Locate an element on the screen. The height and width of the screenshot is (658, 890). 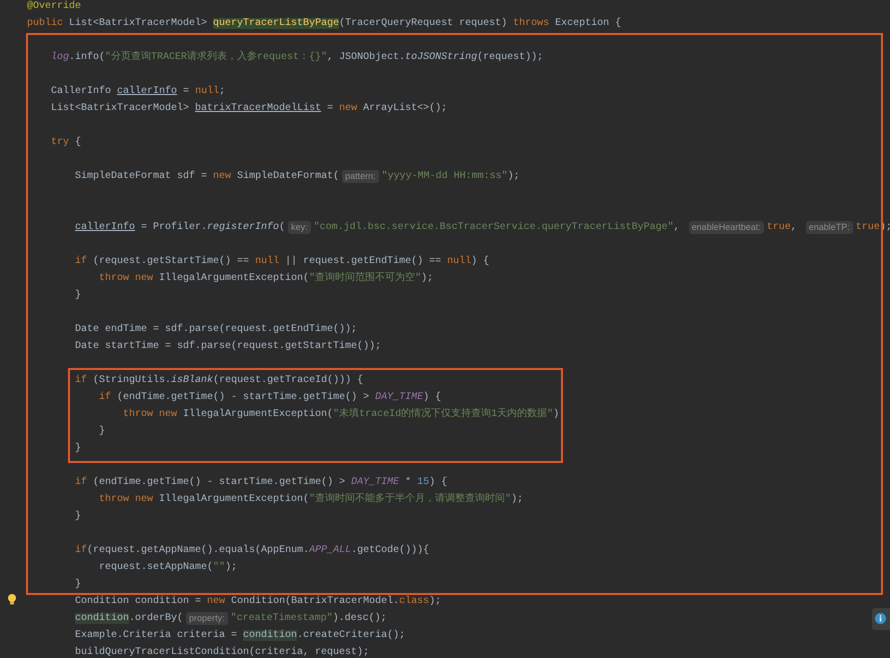
parameter-hint: enableTP: is located at coordinates (829, 227).